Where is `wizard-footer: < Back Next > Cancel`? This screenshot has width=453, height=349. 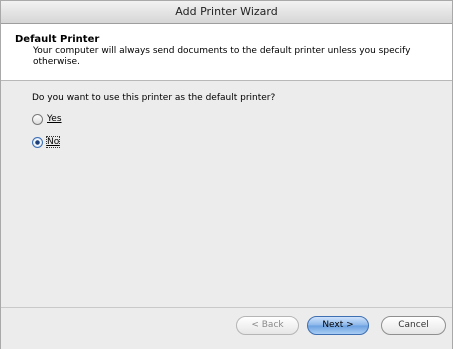
wizard-footer: < Back Next > Cancel is located at coordinates (226, 328).